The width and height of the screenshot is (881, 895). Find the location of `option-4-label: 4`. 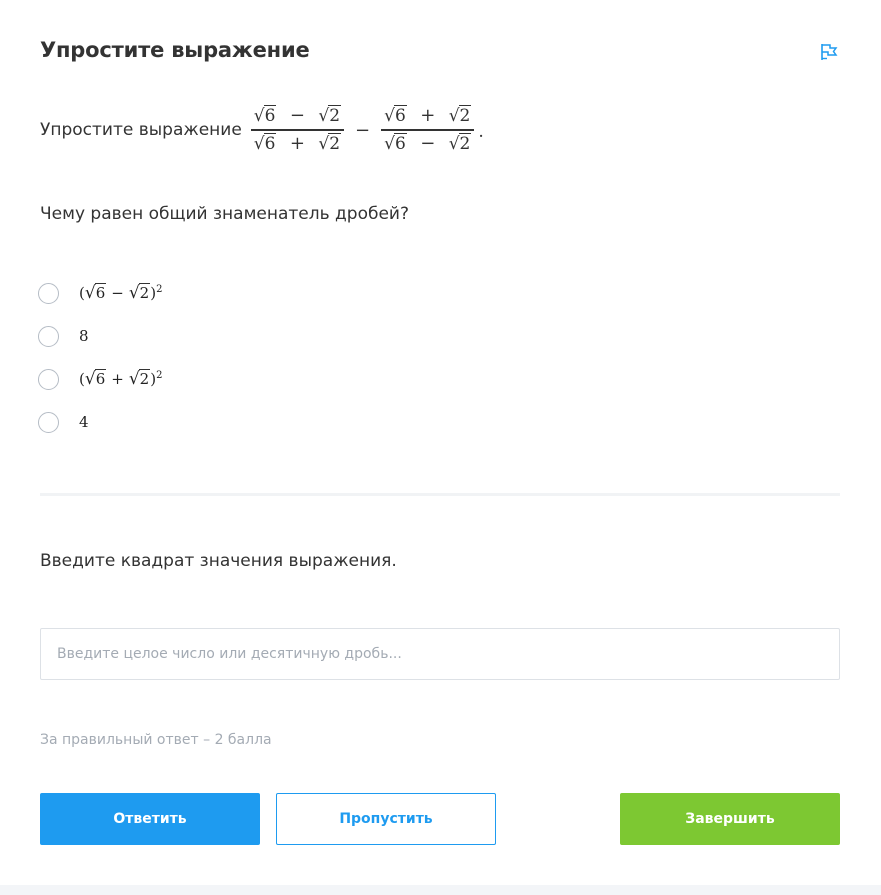

option-4-label: 4 is located at coordinates (84, 422).